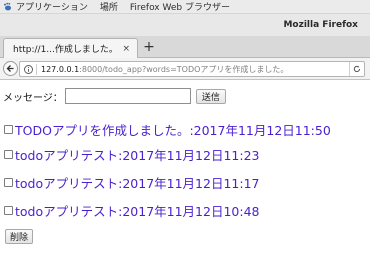  I want to click on tab-title: http://1...作成しました。, so click(63, 50).